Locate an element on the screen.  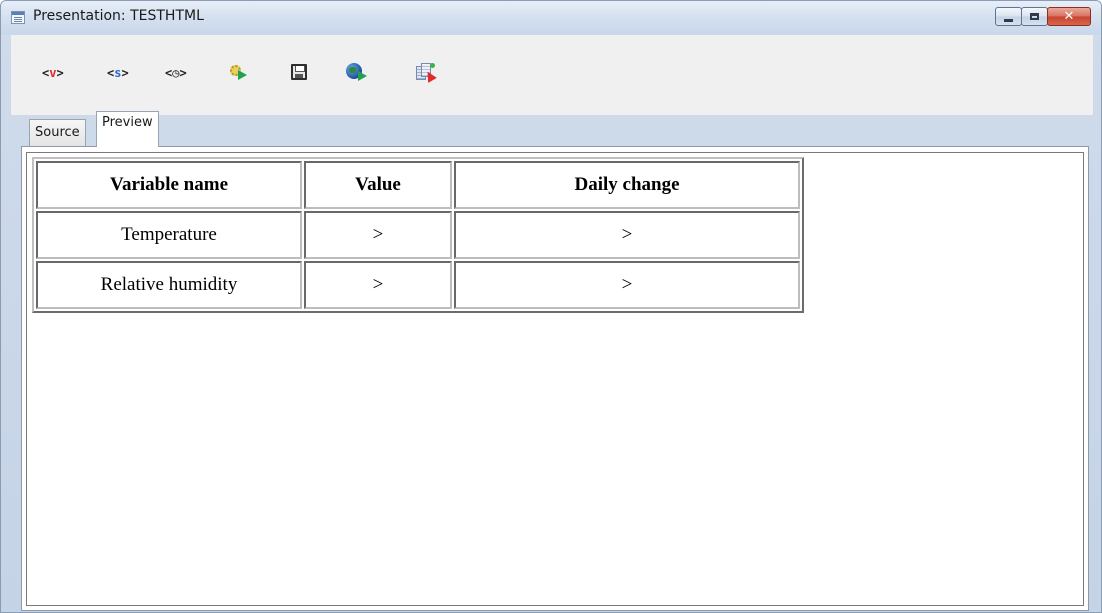
header-daily-change: Daily change is located at coordinates (627, 185).